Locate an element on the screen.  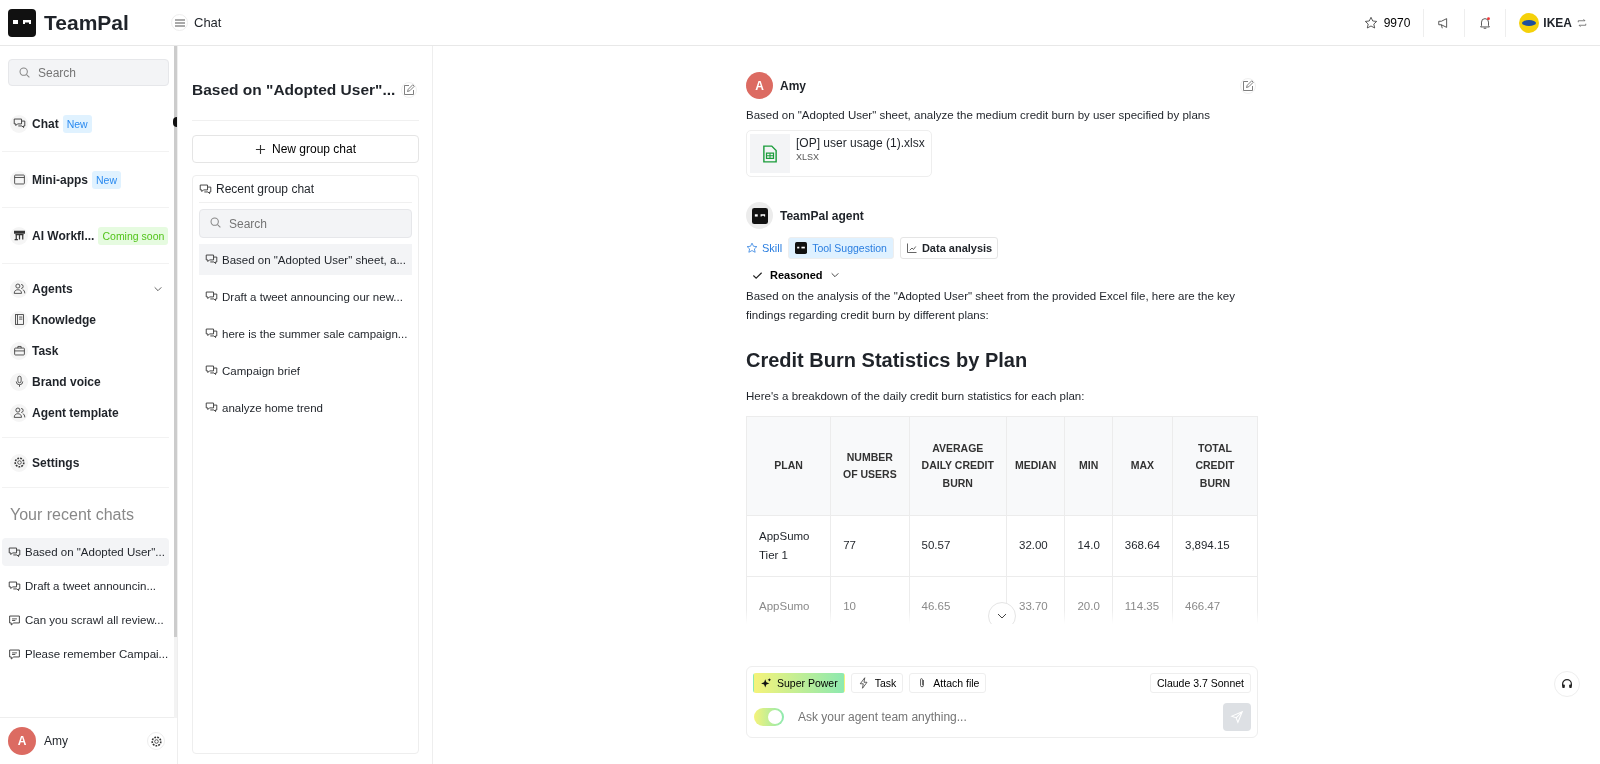
scrollbar-thumb is located at coordinates (175, 342).